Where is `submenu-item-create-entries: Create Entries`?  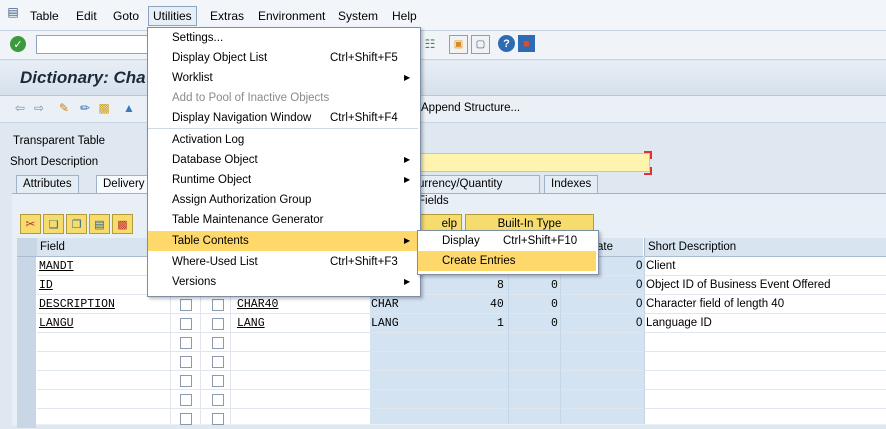 submenu-item-create-entries: Create Entries is located at coordinates (507, 261).